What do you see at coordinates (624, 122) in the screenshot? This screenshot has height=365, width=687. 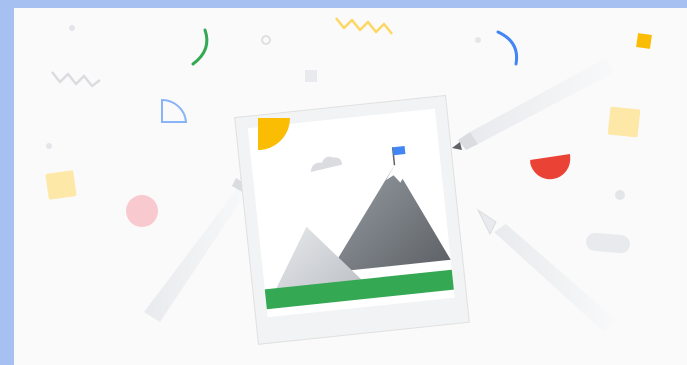 I see `pale-yellow-square-right` at bounding box center [624, 122].